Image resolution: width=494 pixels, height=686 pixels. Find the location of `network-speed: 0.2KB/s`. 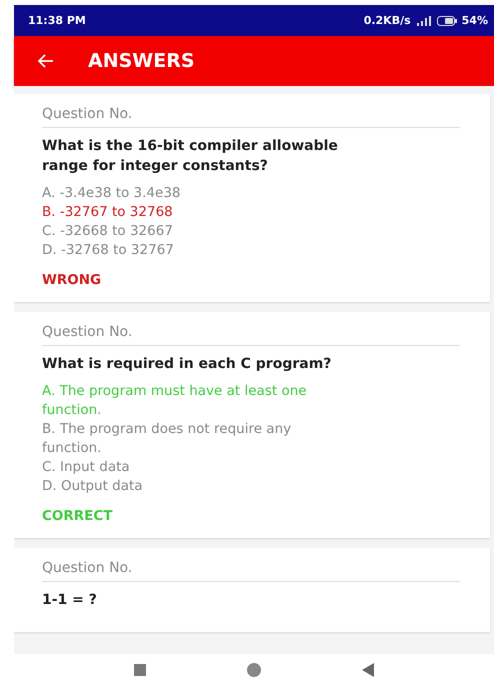

network-speed: 0.2KB/s is located at coordinates (387, 20).